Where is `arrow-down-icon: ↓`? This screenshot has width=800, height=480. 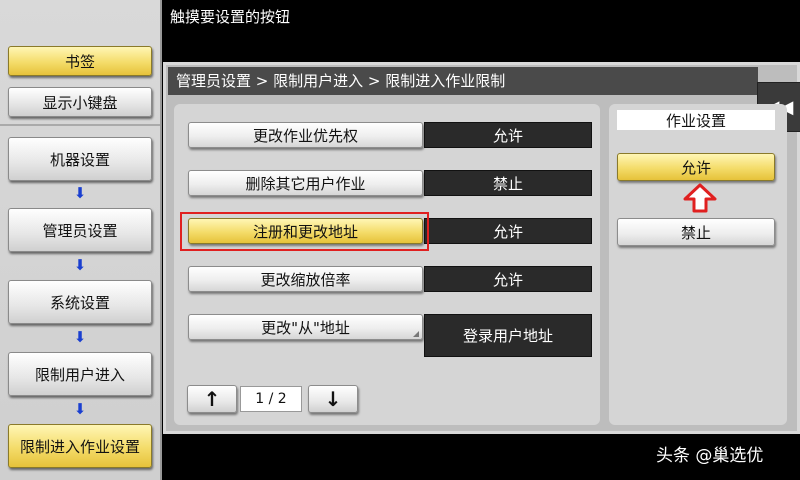
arrow-down-icon: ↓ is located at coordinates (333, 399).